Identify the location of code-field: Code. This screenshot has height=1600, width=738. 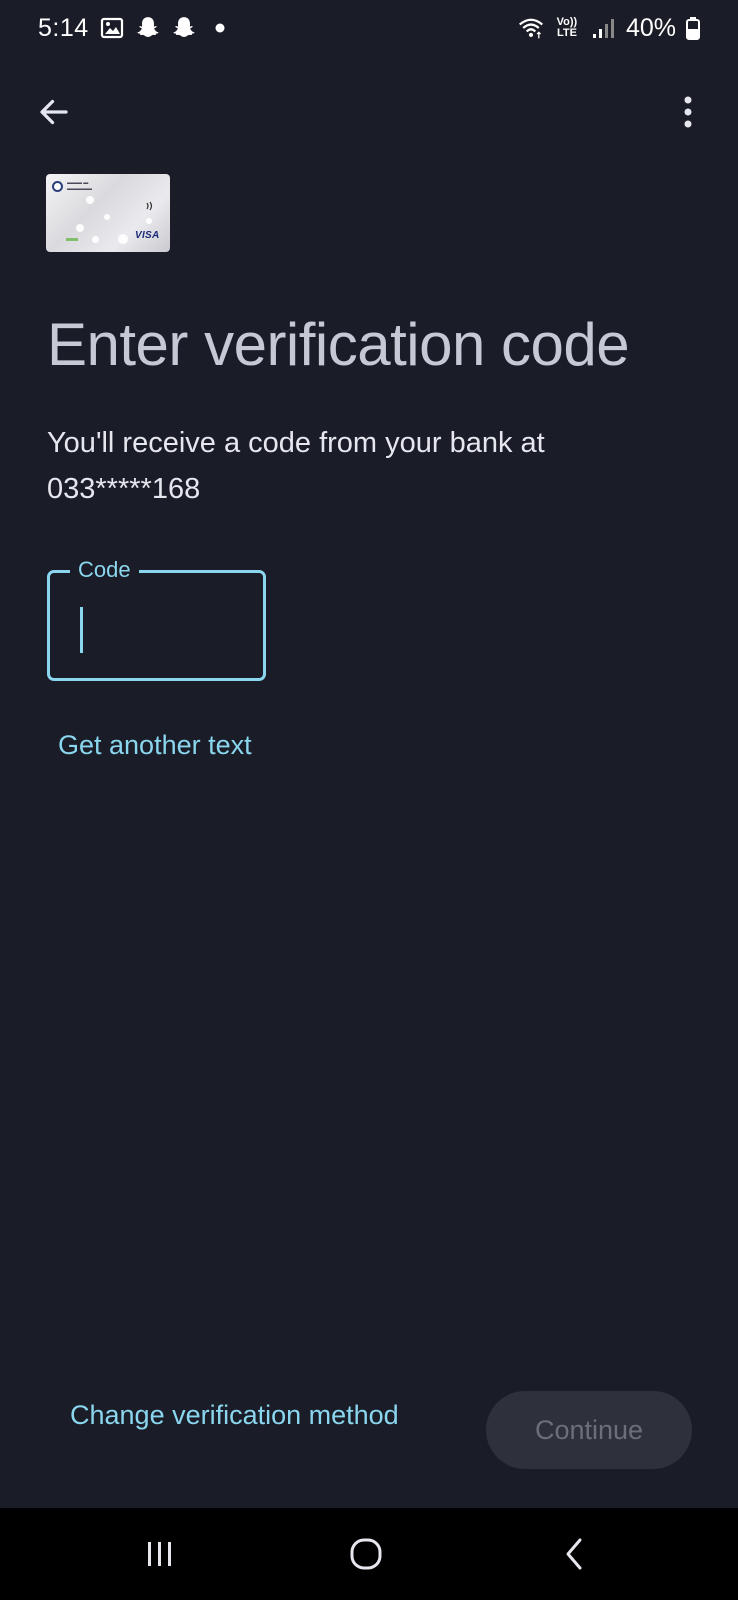
(156, 617).